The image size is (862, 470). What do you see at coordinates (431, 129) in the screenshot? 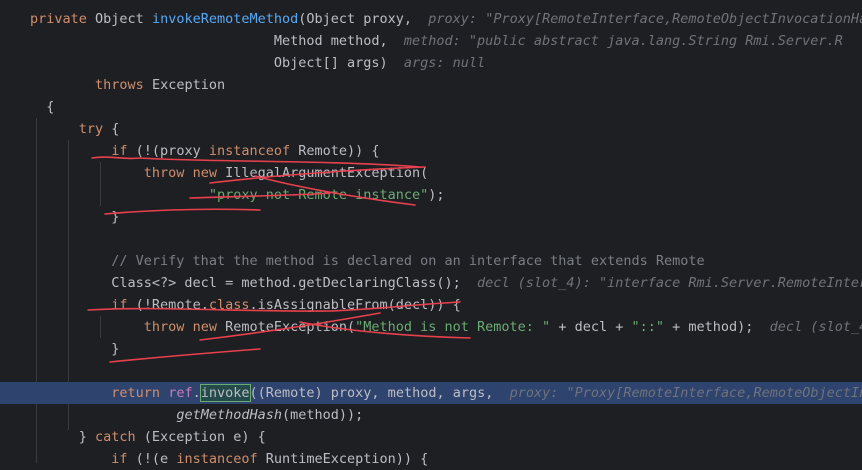
I see `code-line: try {` at bounding box center [431, 129].